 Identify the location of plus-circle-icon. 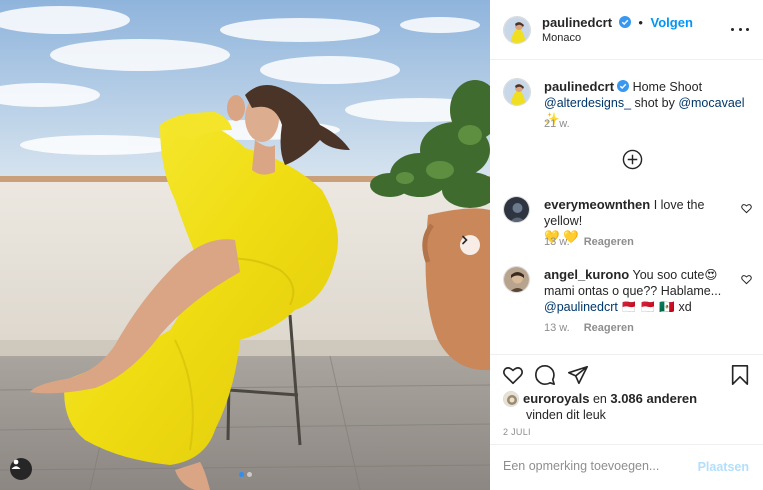
(632, 159).